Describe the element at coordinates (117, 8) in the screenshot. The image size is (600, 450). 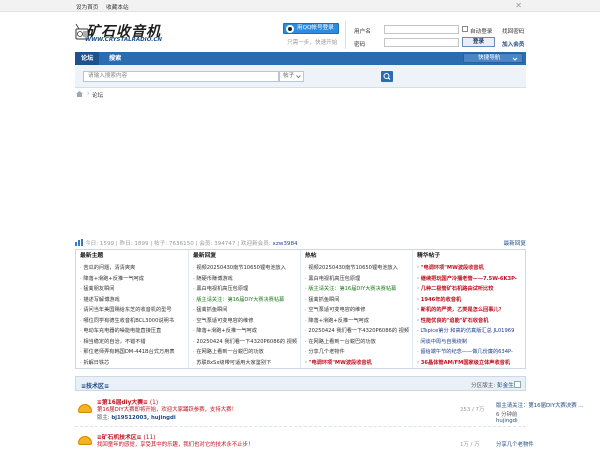
I see `bookmark-link: 收藏本站` at that location.